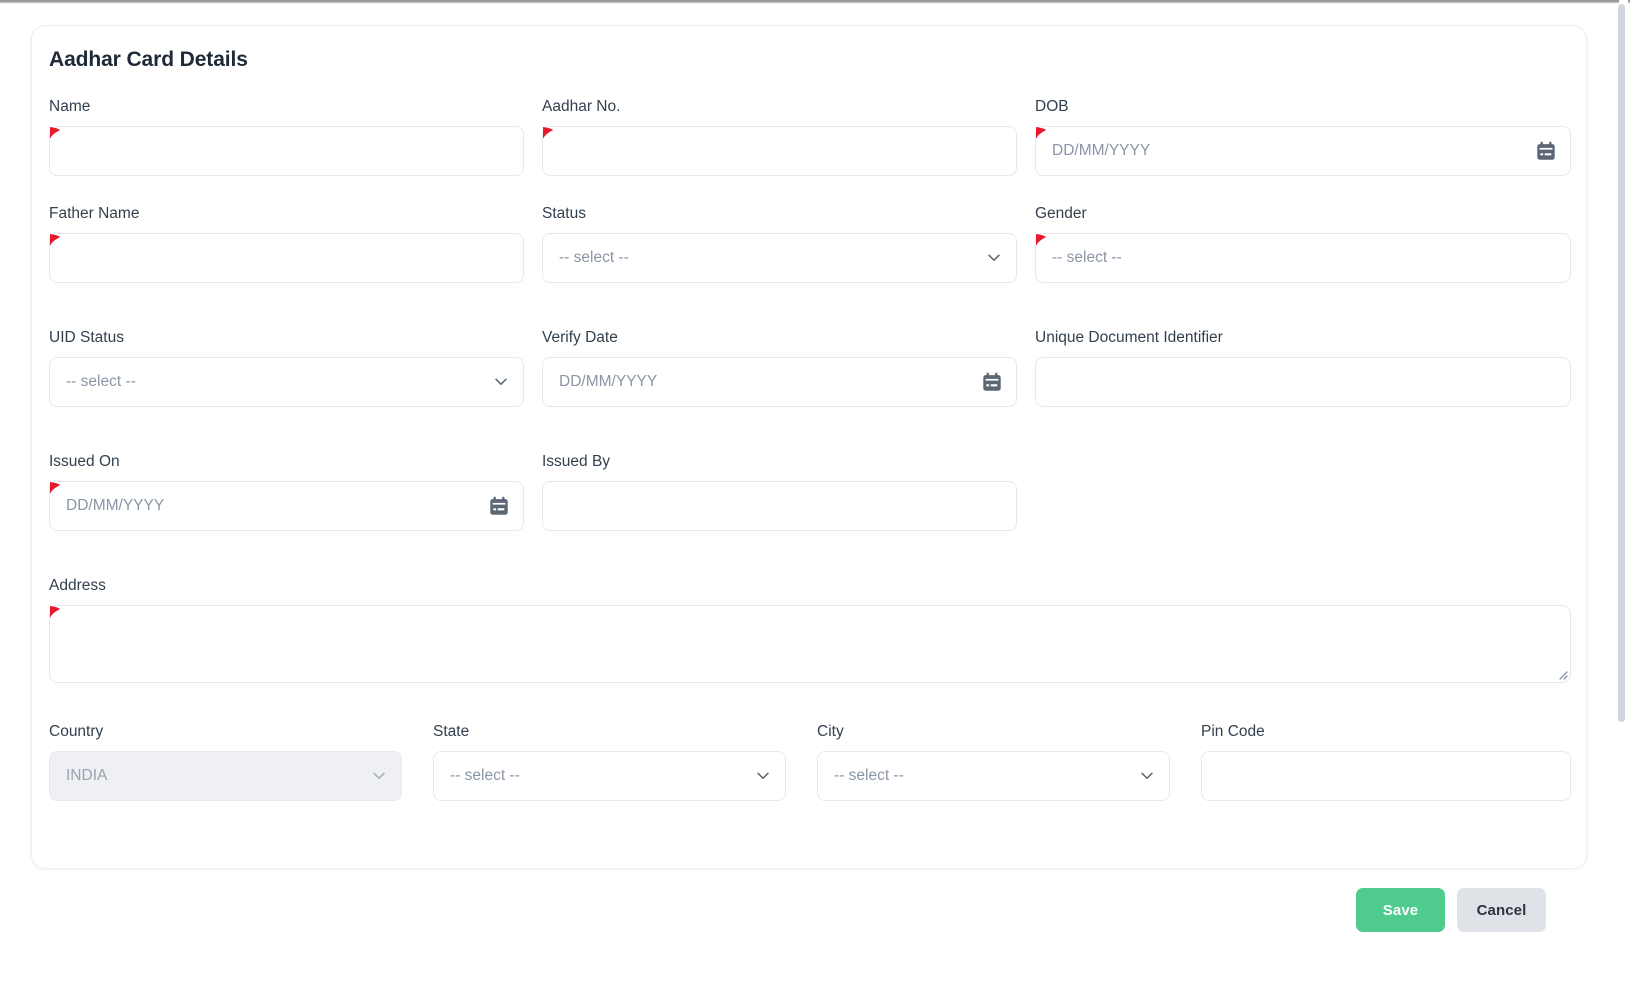  I want to click on address-textarea, so click(810, 643).